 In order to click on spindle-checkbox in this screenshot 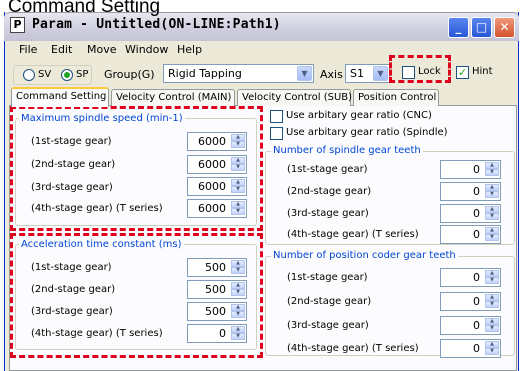, I will do `click(276, 133)`.